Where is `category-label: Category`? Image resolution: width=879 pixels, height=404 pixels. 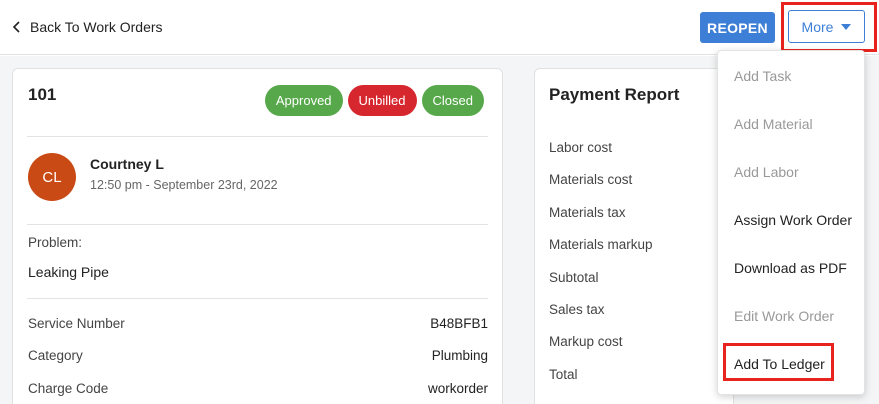 category-label: Category is located at coordinates (55, 355).